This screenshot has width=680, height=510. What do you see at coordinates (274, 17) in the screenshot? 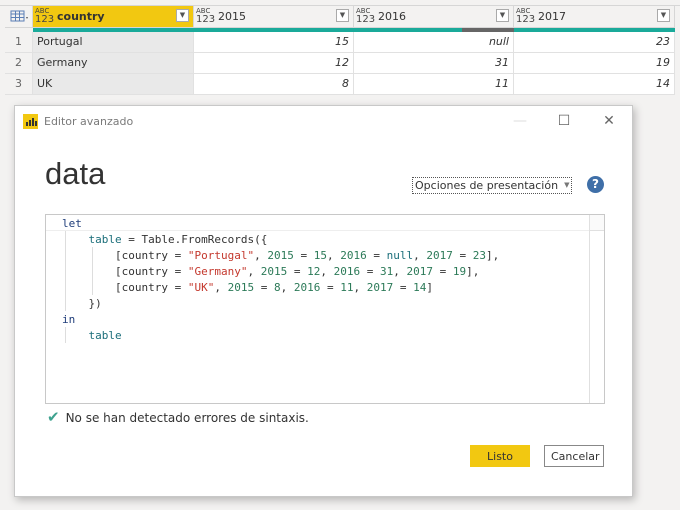
I see `column-header-2015: ABC 123 2015 ▼` at bounding box center [274, 17].